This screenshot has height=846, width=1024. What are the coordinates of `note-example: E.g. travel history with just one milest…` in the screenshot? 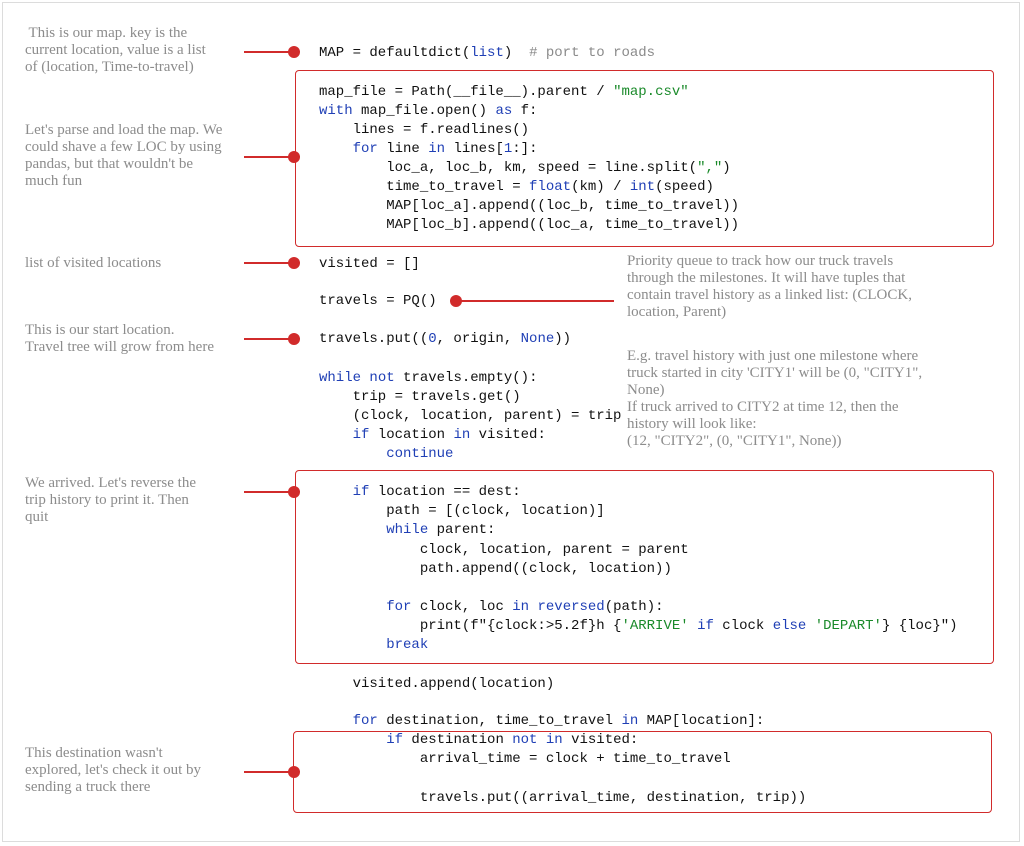 It's located at (774, 399).